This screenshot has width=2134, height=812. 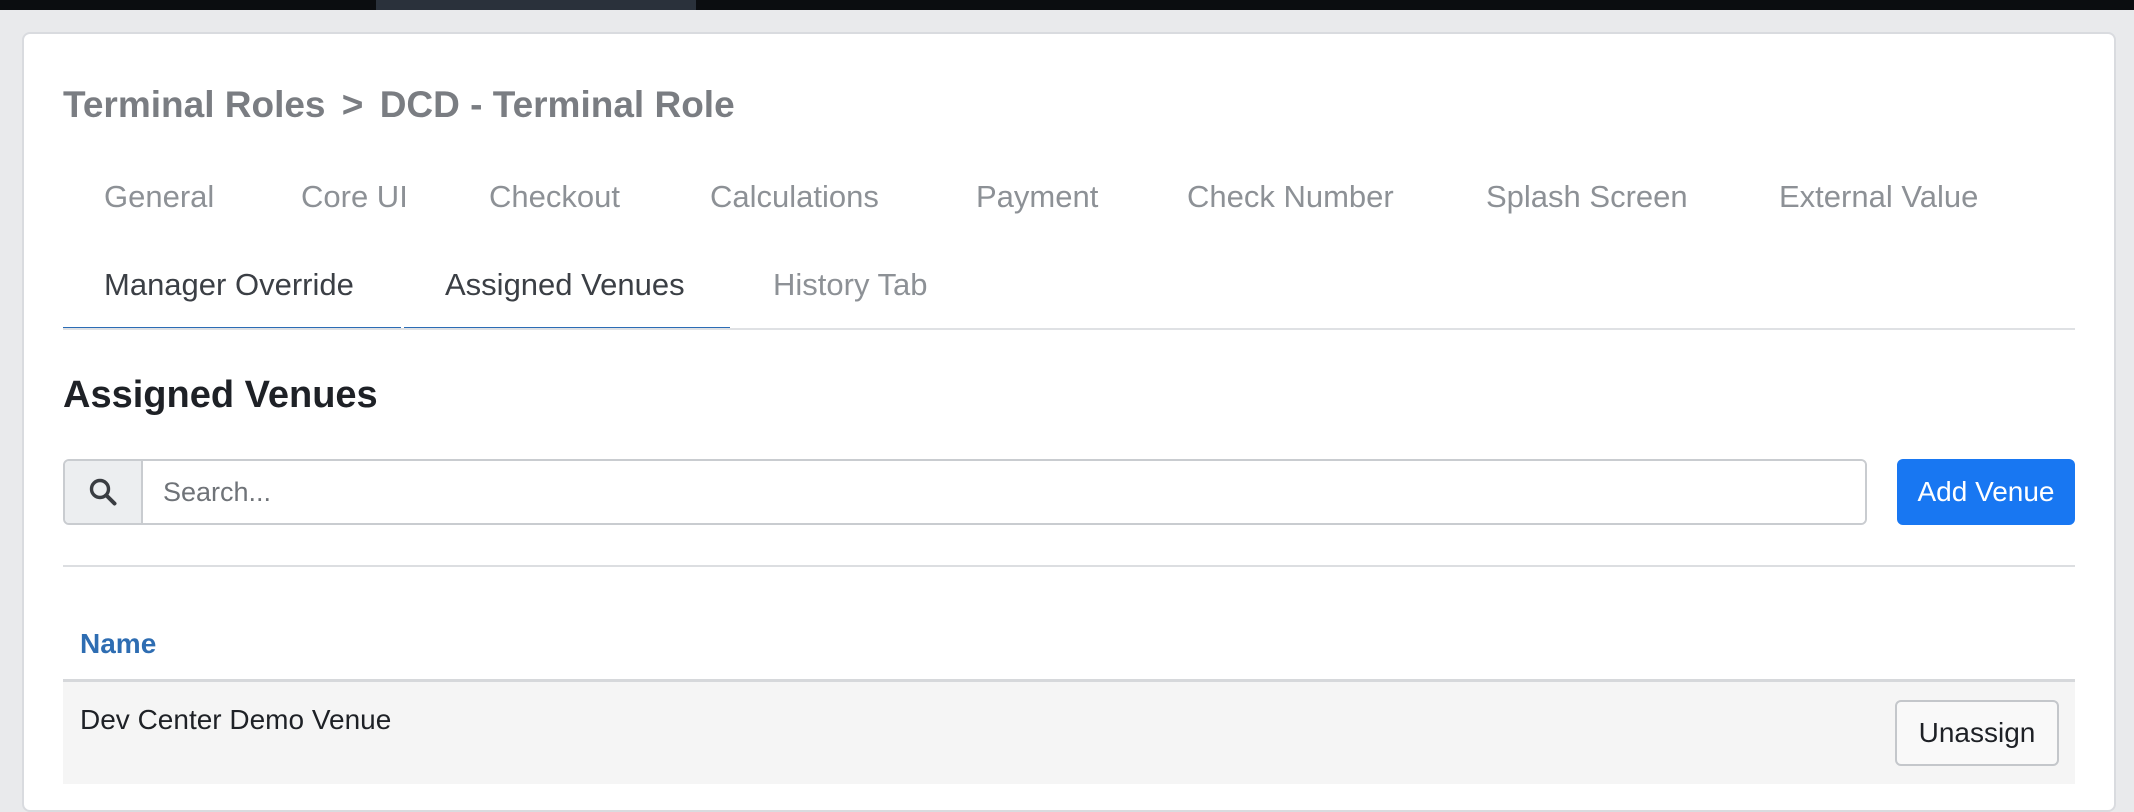 I want to click on tab-payment: Payment, so click(x=1037, y=197).